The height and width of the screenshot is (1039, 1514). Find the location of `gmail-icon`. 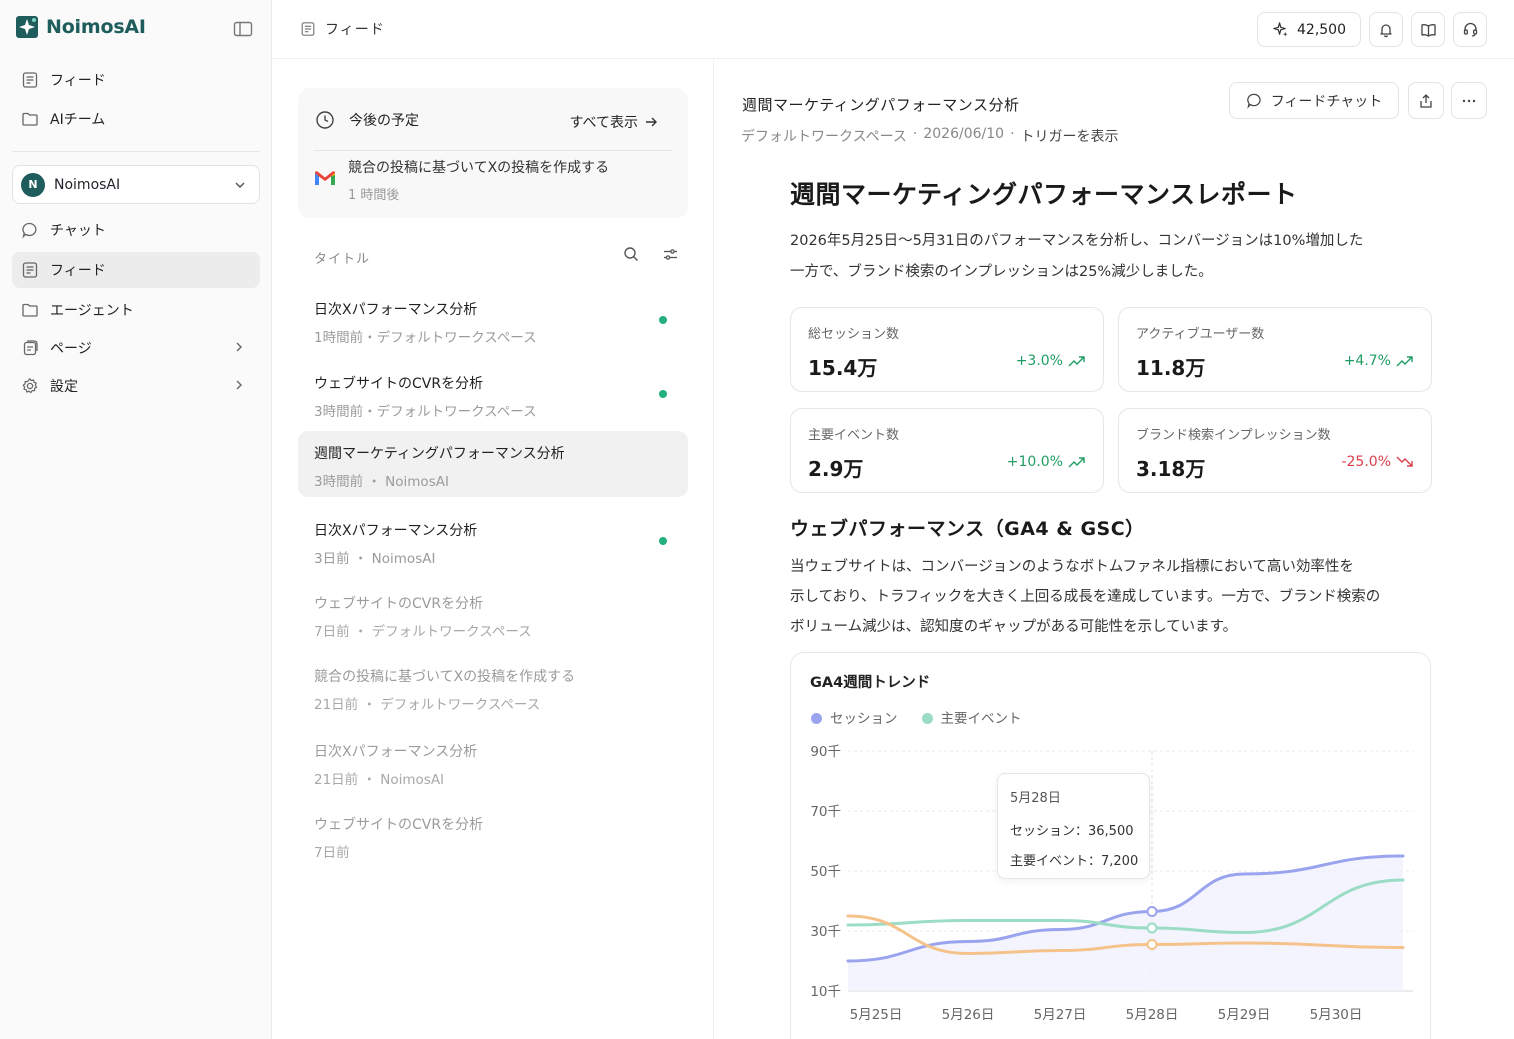

gmail-icon is located at coordinates (325, 178).